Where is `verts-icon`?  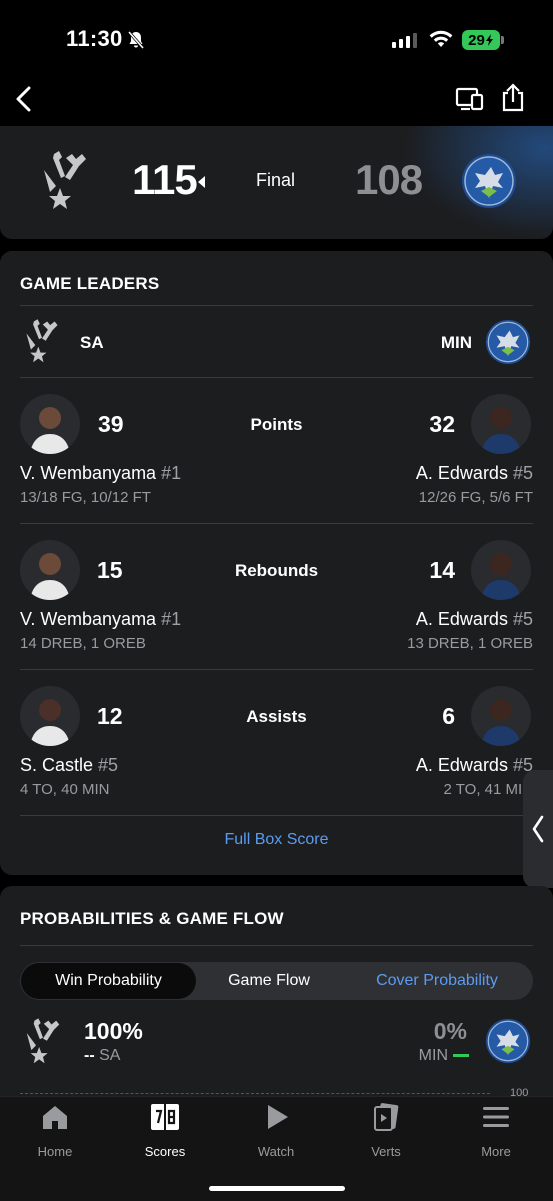
verts-icon is located at coordinates (386, 1117).